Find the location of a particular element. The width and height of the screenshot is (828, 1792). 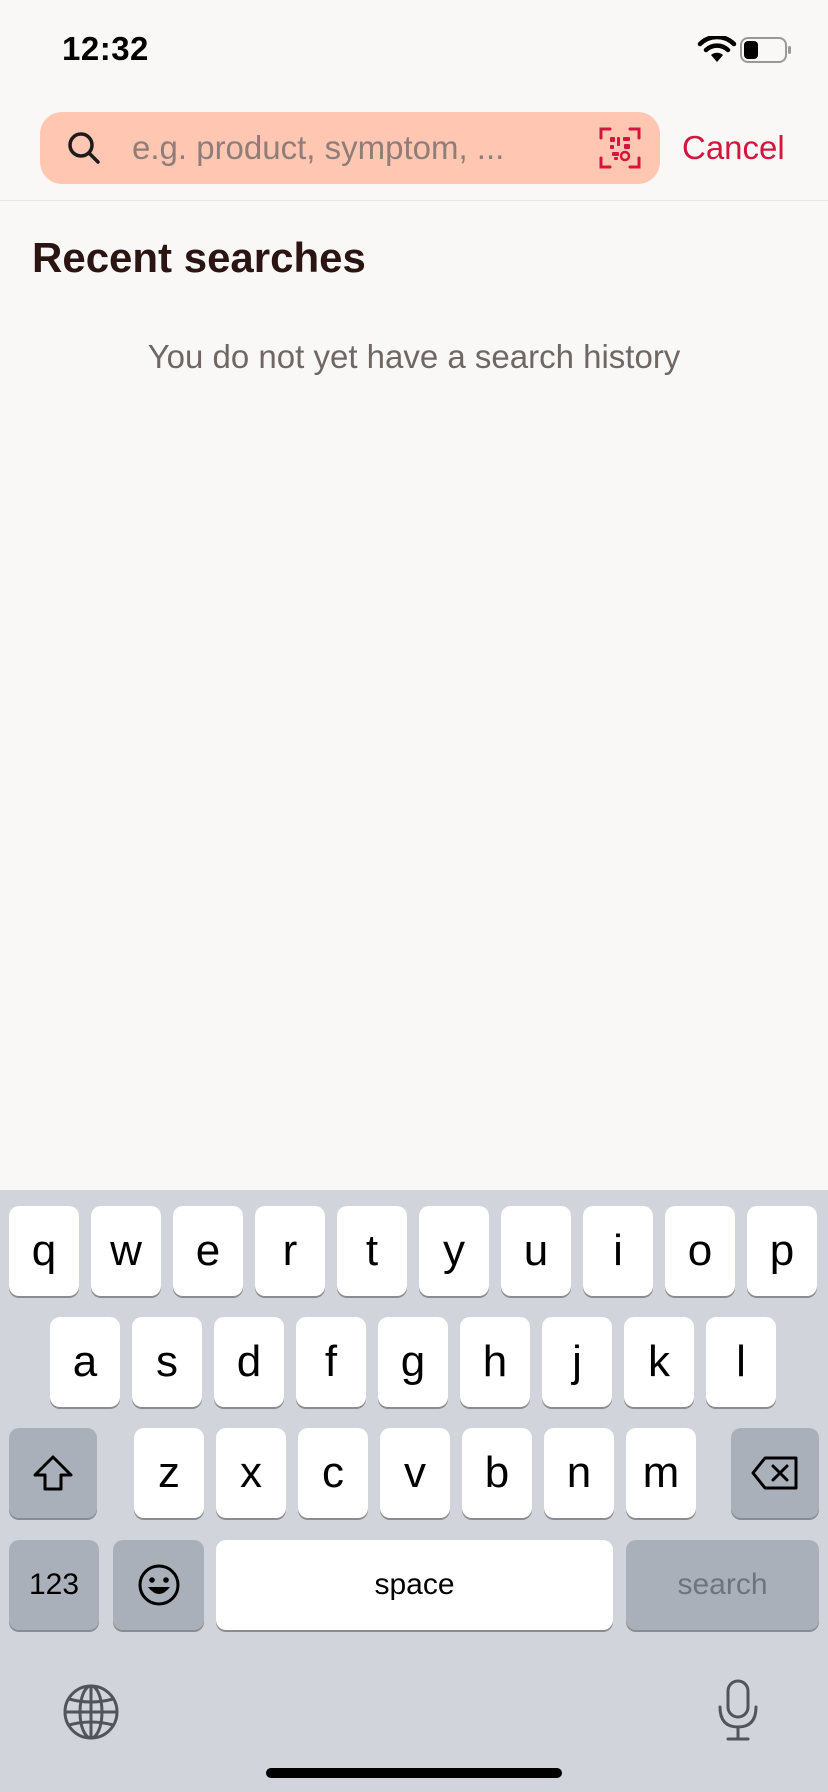

key-o: o is located at coordinates (700, 1251).